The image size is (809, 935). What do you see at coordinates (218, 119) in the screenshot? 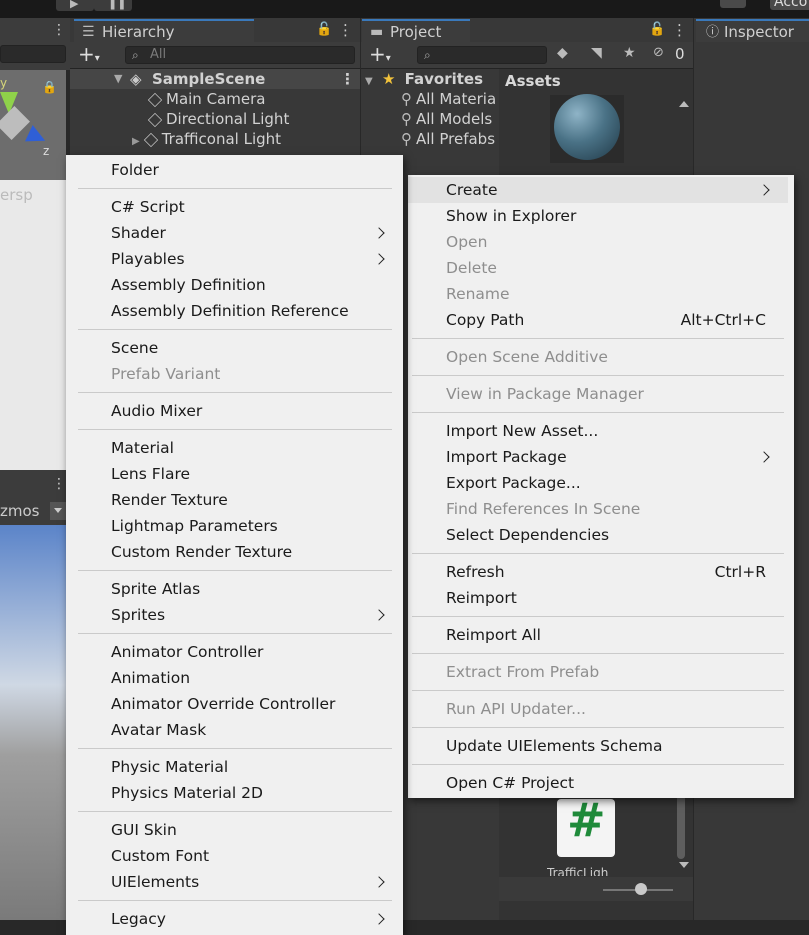
I see `hierarchy-item: Directional Light` at bounding box center [218, 119].